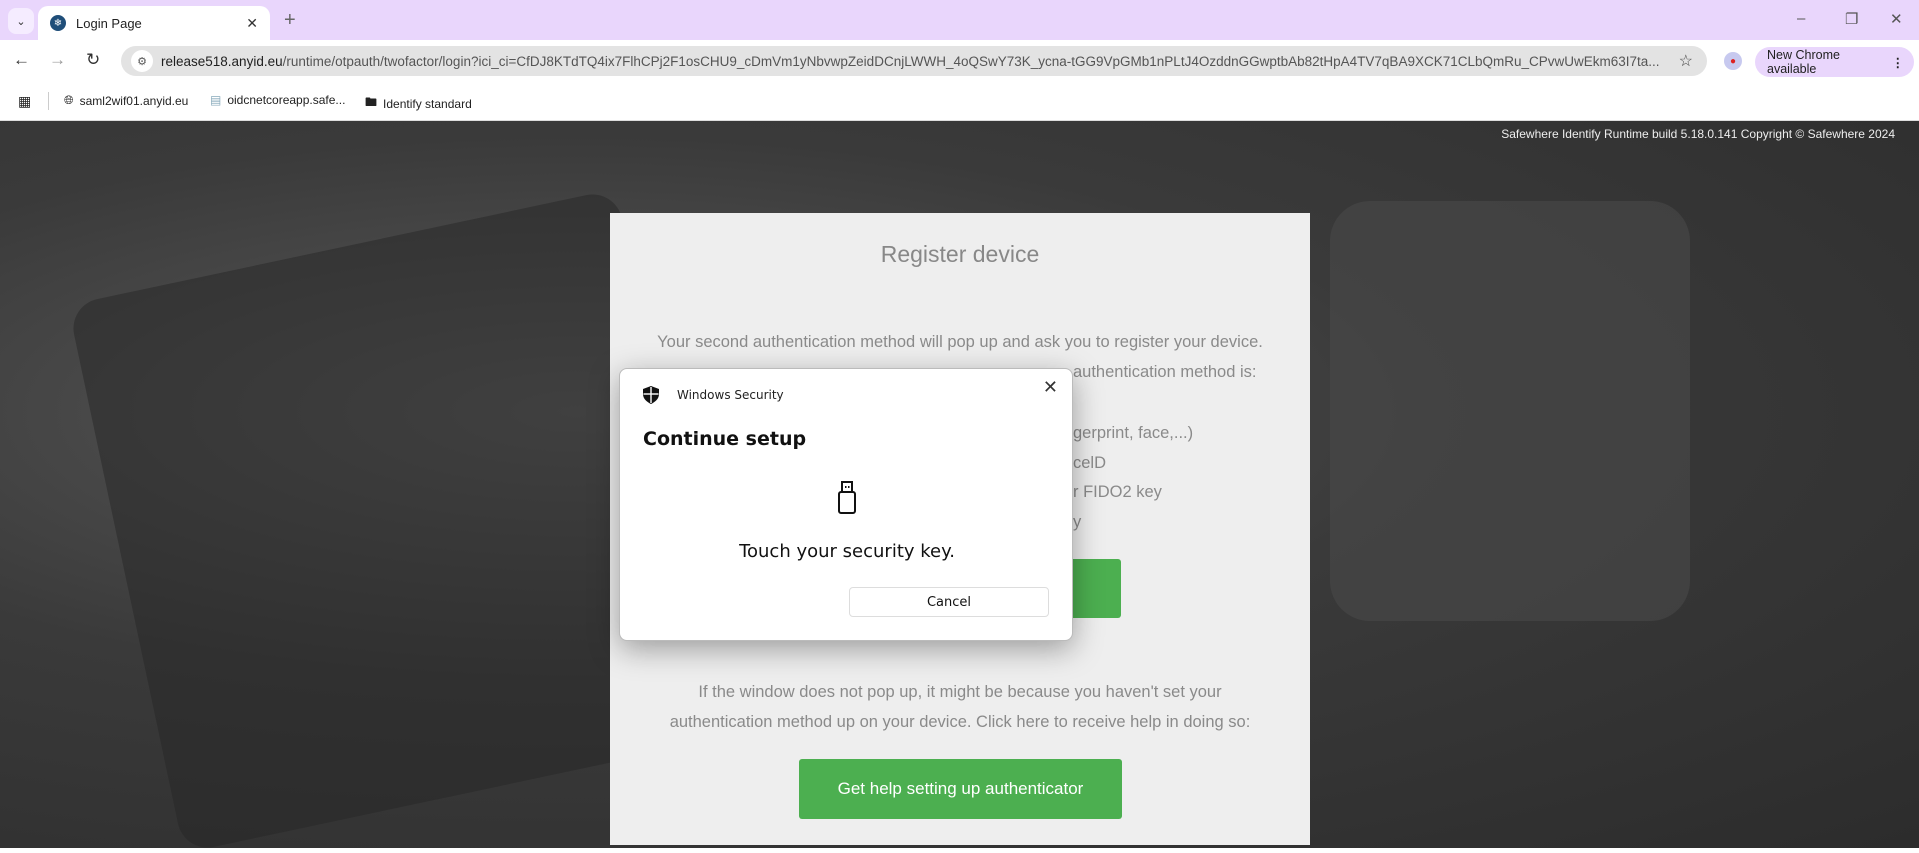  Describe the element at coordinates (134, 100) in the screenshot. I see `bookmark-label: saml2wif01.anyid.eu` at that location.